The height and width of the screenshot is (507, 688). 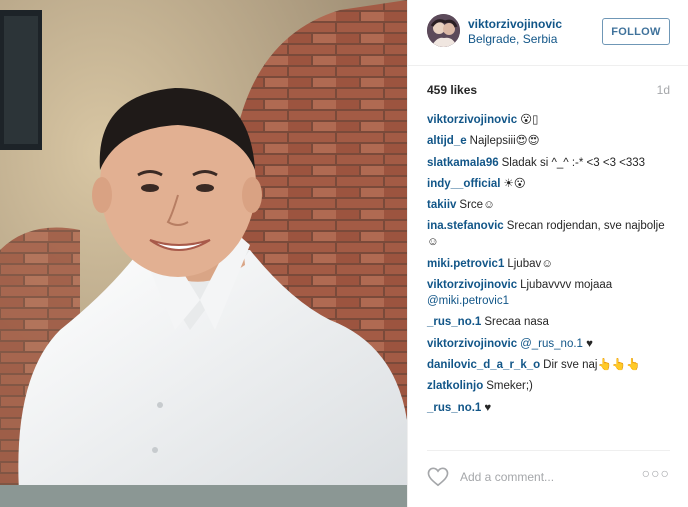 I want to click on avatar, so click(x=443, y=30).